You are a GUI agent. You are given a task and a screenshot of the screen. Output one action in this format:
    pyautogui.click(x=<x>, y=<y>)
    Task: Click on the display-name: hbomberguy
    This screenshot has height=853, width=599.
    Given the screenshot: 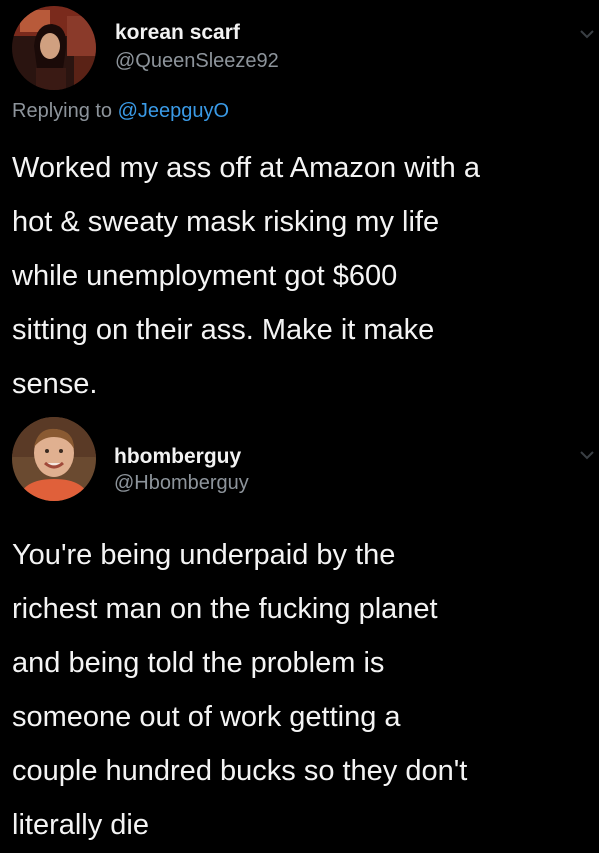 What is the action you would take?
    pyautogui.click(x=177, y=457)
    